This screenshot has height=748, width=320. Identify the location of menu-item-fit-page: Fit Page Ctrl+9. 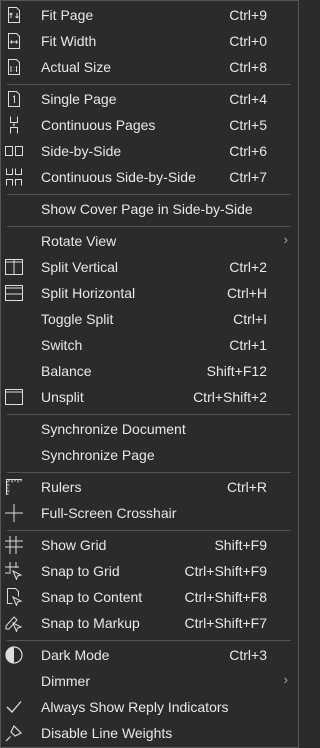
(149, 15).